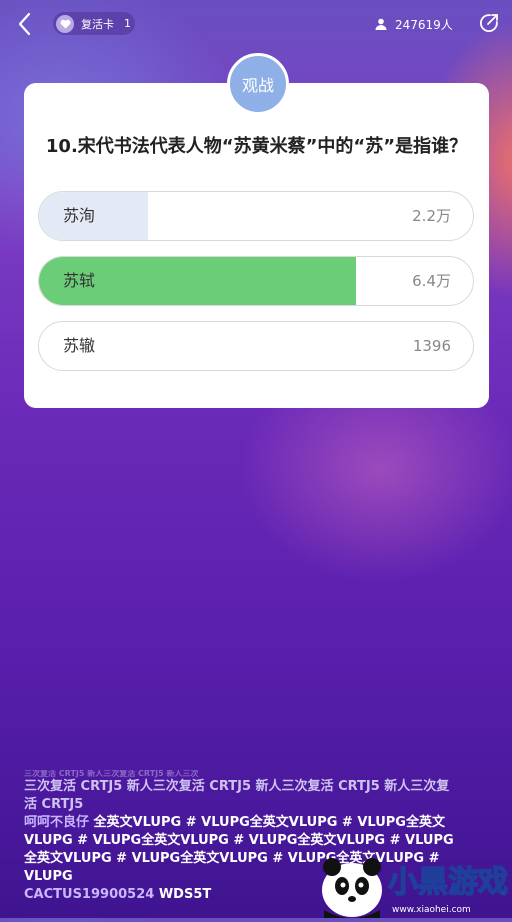 Image resolution: width=512 pixels, height=922 pixels. I want to click on answer-count: 1396, so click(431, 346).